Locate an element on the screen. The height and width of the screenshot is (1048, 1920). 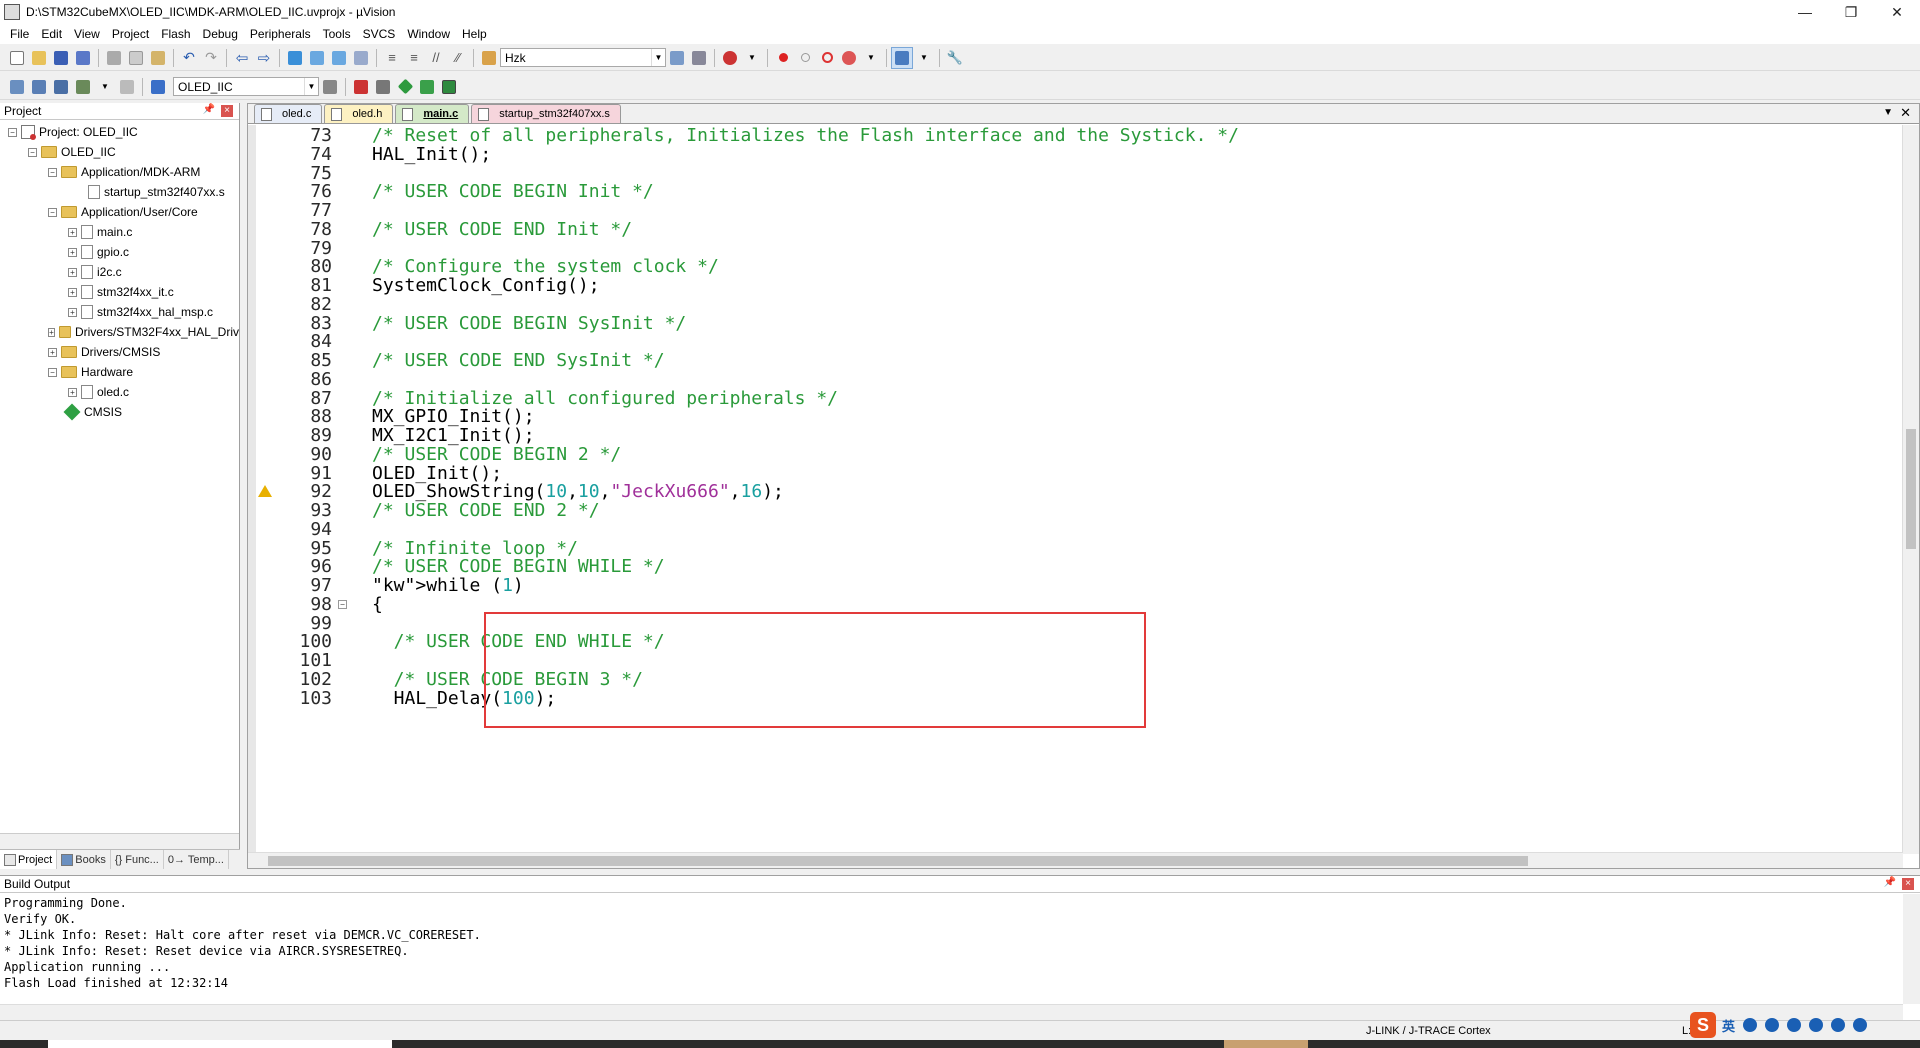
editor-vertical-scrollbar is located at coordinates (1910, 489).